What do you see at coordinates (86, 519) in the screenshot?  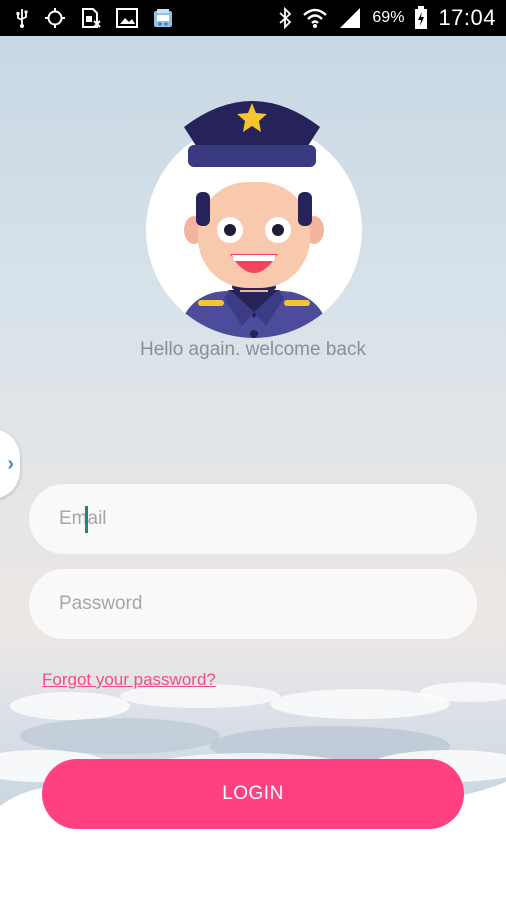 I see `text-cursor` at bounding box center [86, 519].